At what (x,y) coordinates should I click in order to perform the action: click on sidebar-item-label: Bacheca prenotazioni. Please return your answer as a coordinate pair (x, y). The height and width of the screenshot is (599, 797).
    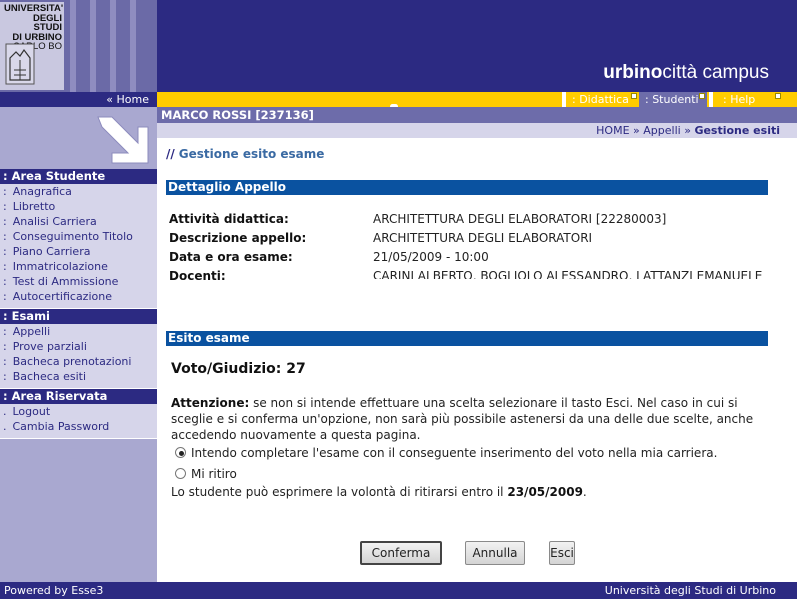
    Looking at the image, I should click on (72, 361).